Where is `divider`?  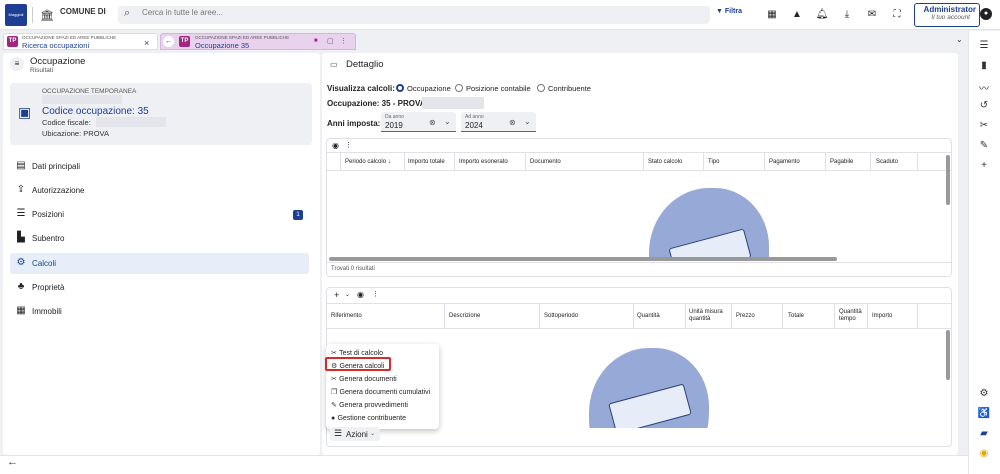 divider is located at coordinates (639, 262).